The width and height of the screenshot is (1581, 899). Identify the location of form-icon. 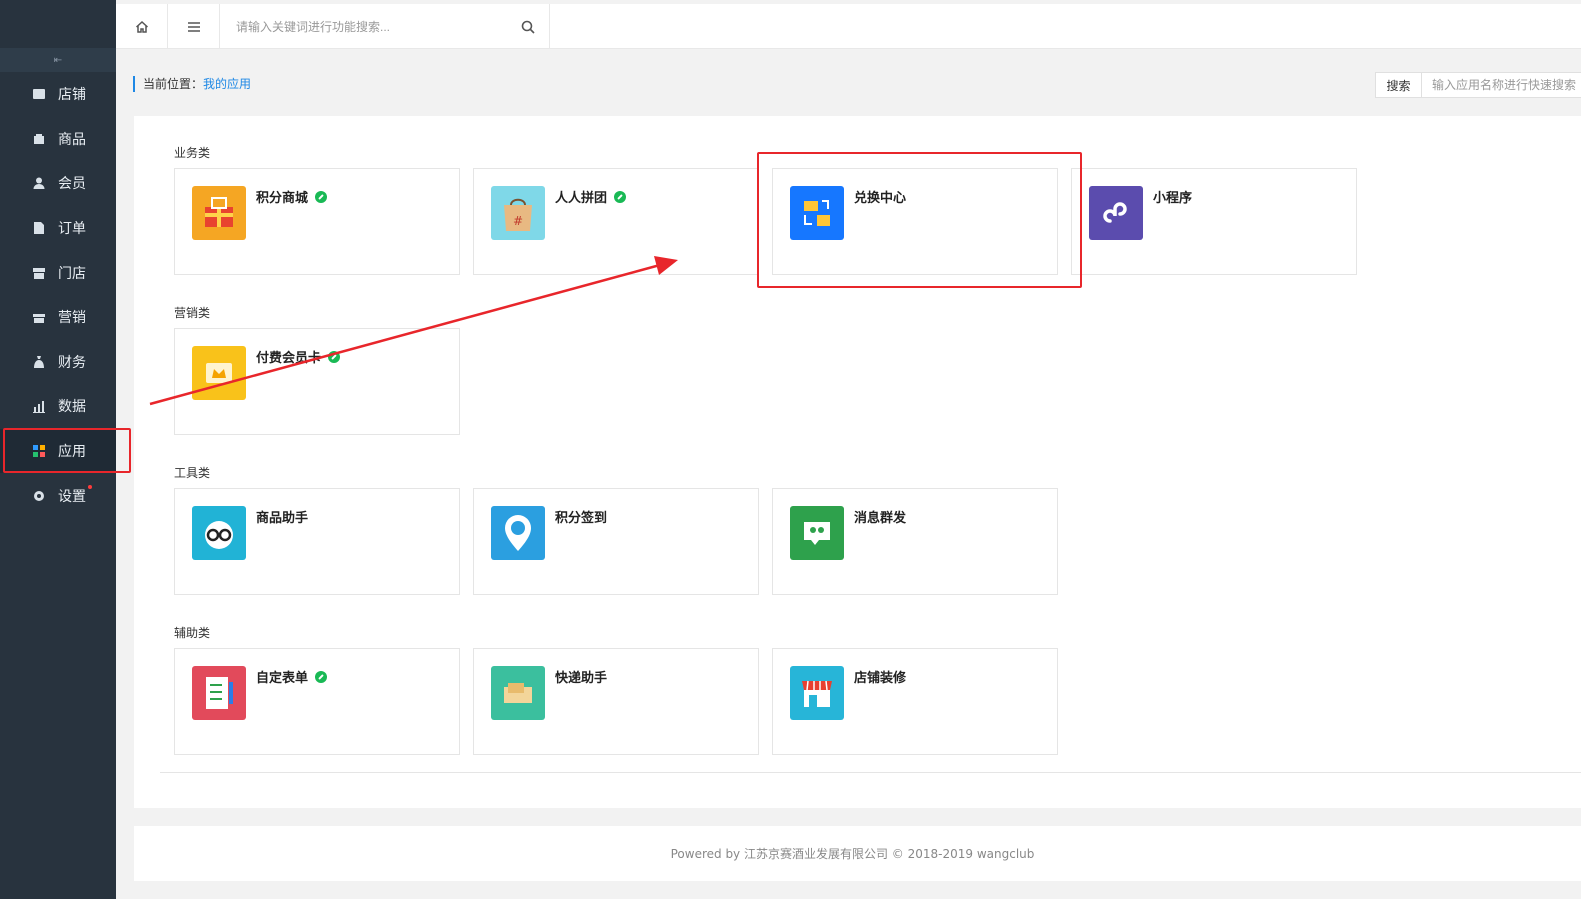
(219, 693).